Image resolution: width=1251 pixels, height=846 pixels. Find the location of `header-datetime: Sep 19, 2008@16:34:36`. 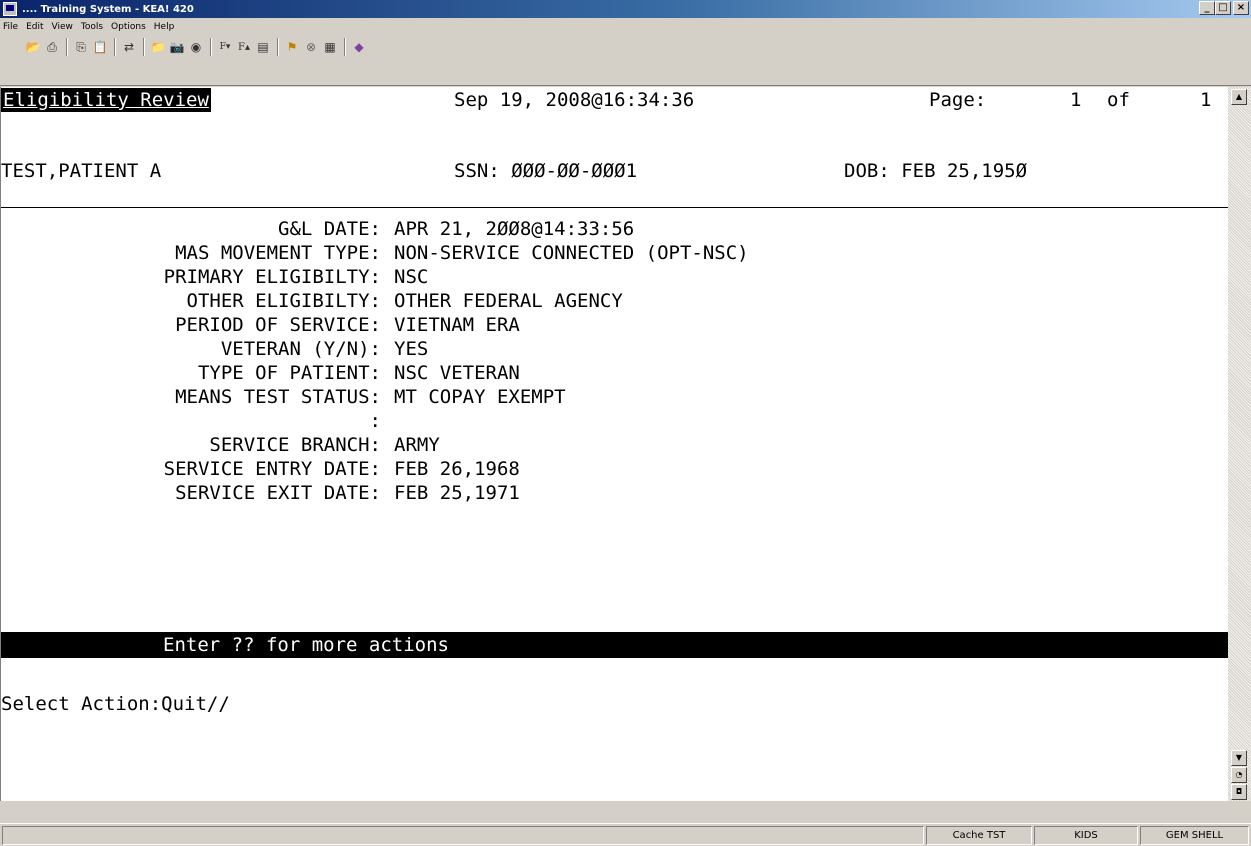

header-datetime: Sep 19, 2008@16:34:36 is located at coordinates (574, 100).